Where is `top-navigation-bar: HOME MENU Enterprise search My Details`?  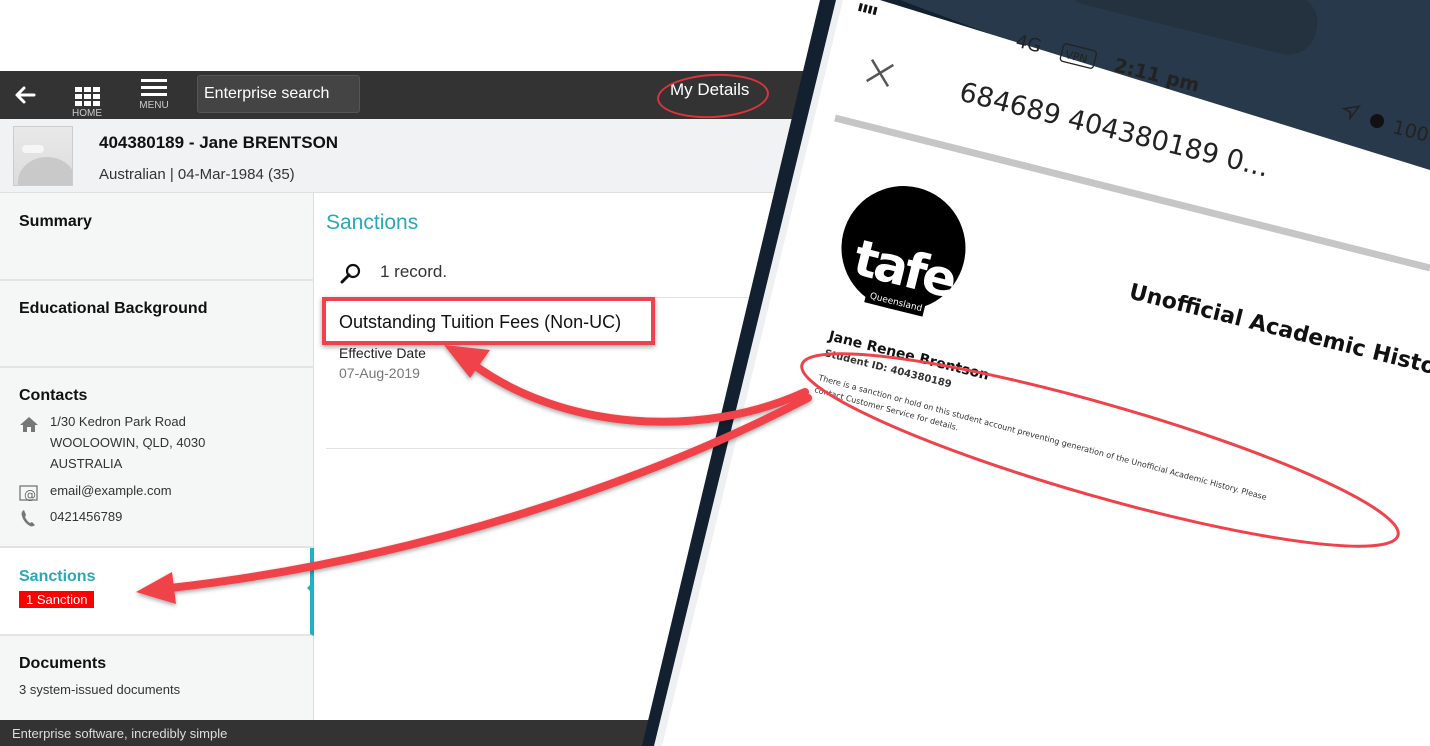 top-navigation-bar: HOME MENU Enterprise search My Details is located at coordinates (415, 96).